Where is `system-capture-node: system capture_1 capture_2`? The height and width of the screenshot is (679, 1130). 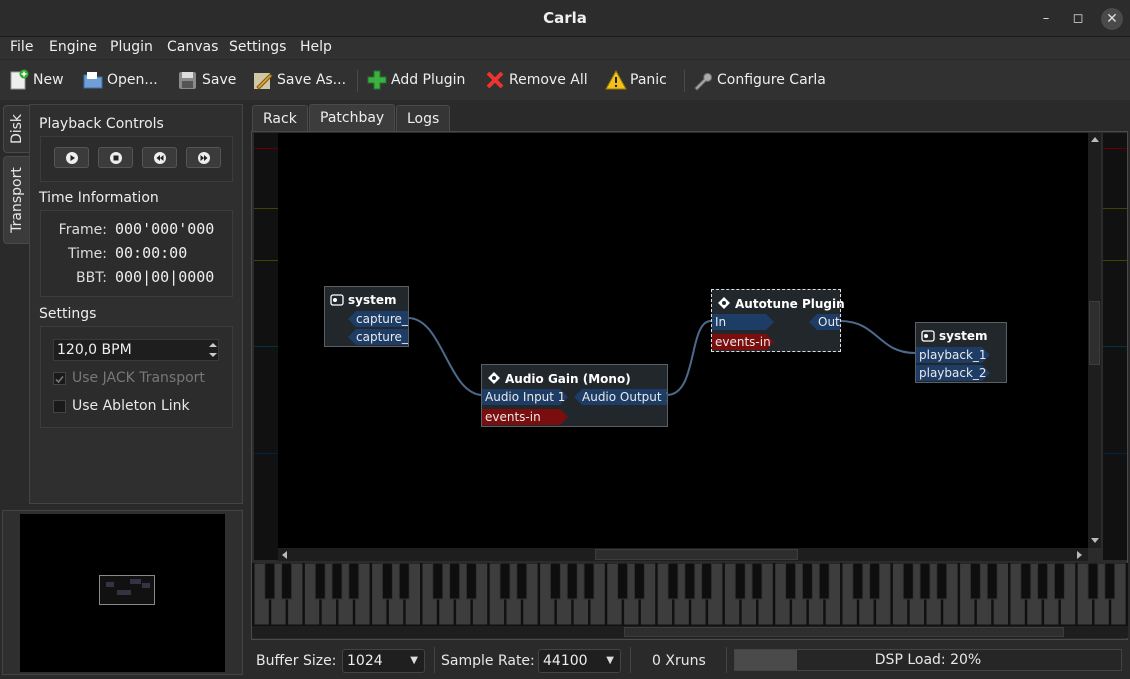 system-capture-node: system capture_1 capture_2 is located at coordinates (366, 316).